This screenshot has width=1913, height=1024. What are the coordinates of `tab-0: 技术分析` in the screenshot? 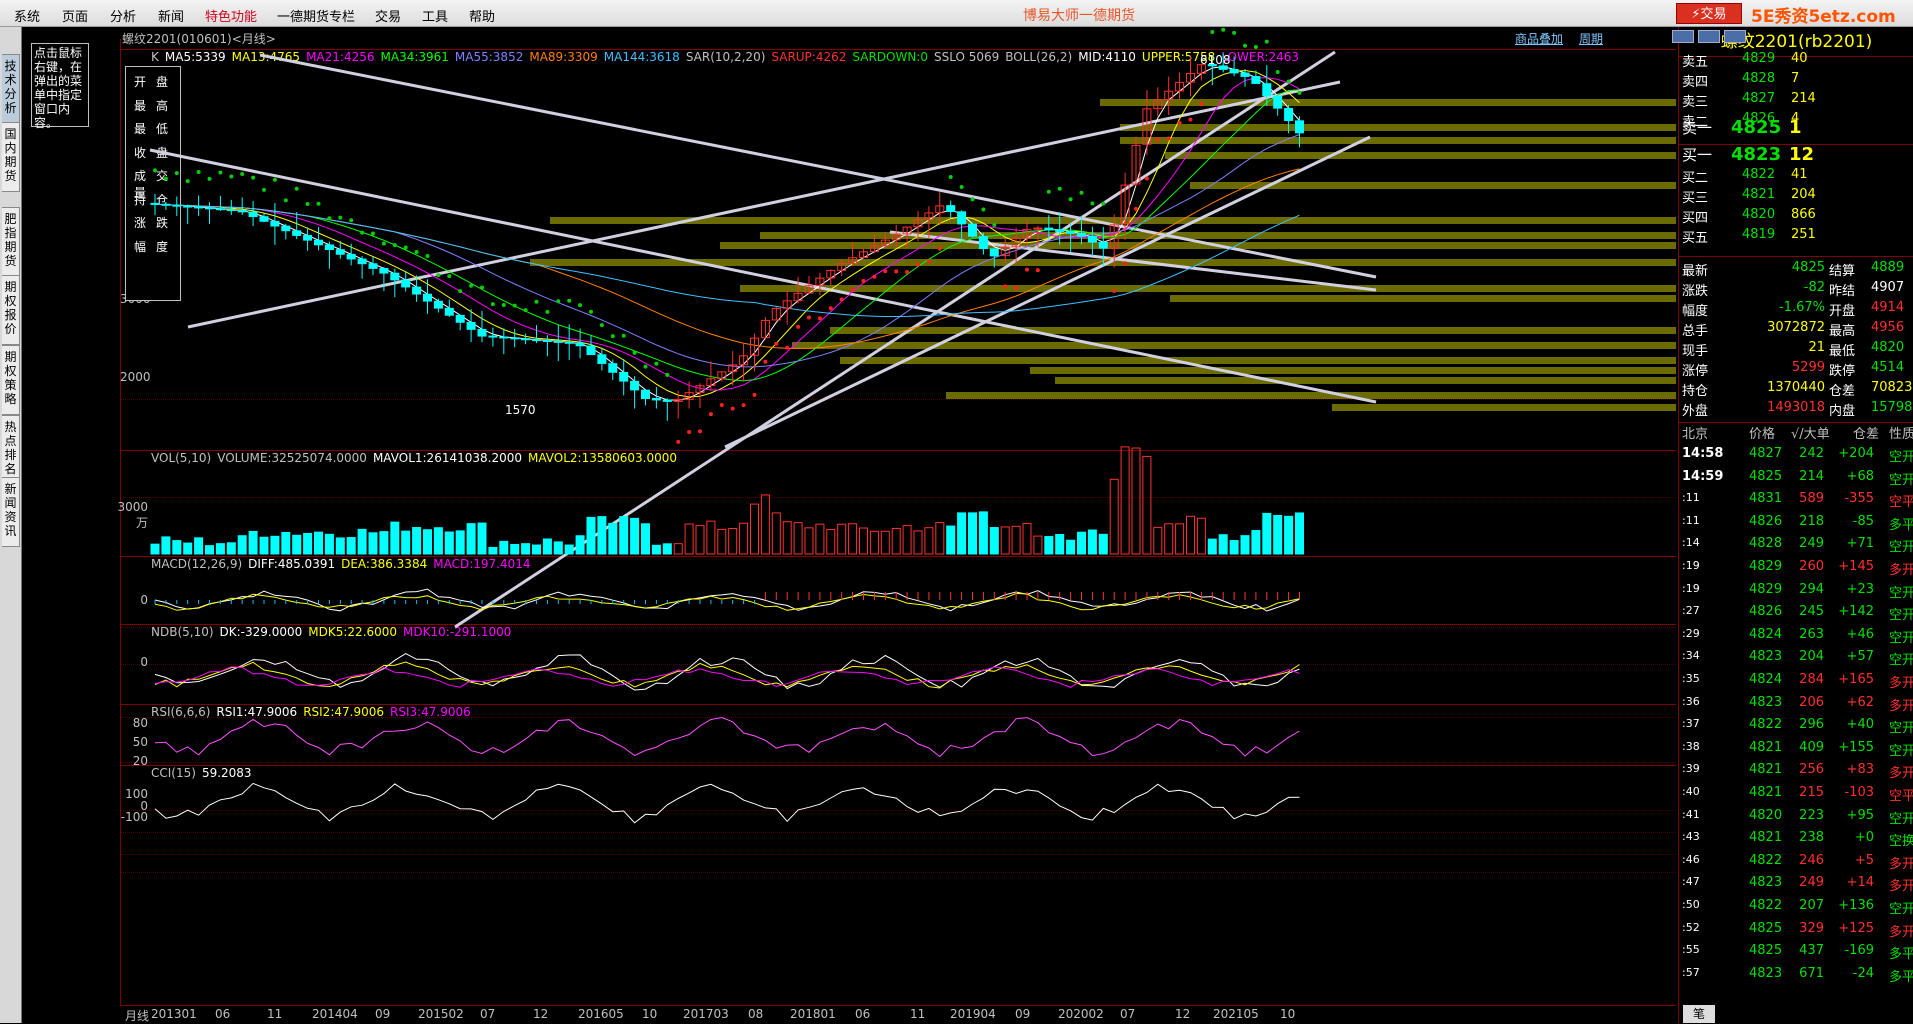 It's located at (11, 89).